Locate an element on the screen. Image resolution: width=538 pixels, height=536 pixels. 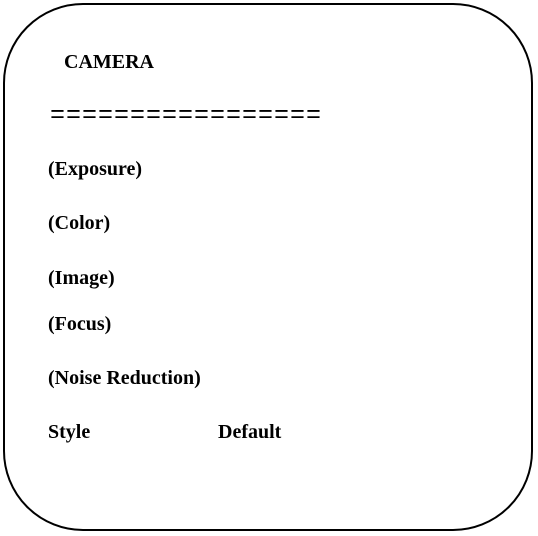
menu-title: CAMERA is located at coordinates (109, 62).